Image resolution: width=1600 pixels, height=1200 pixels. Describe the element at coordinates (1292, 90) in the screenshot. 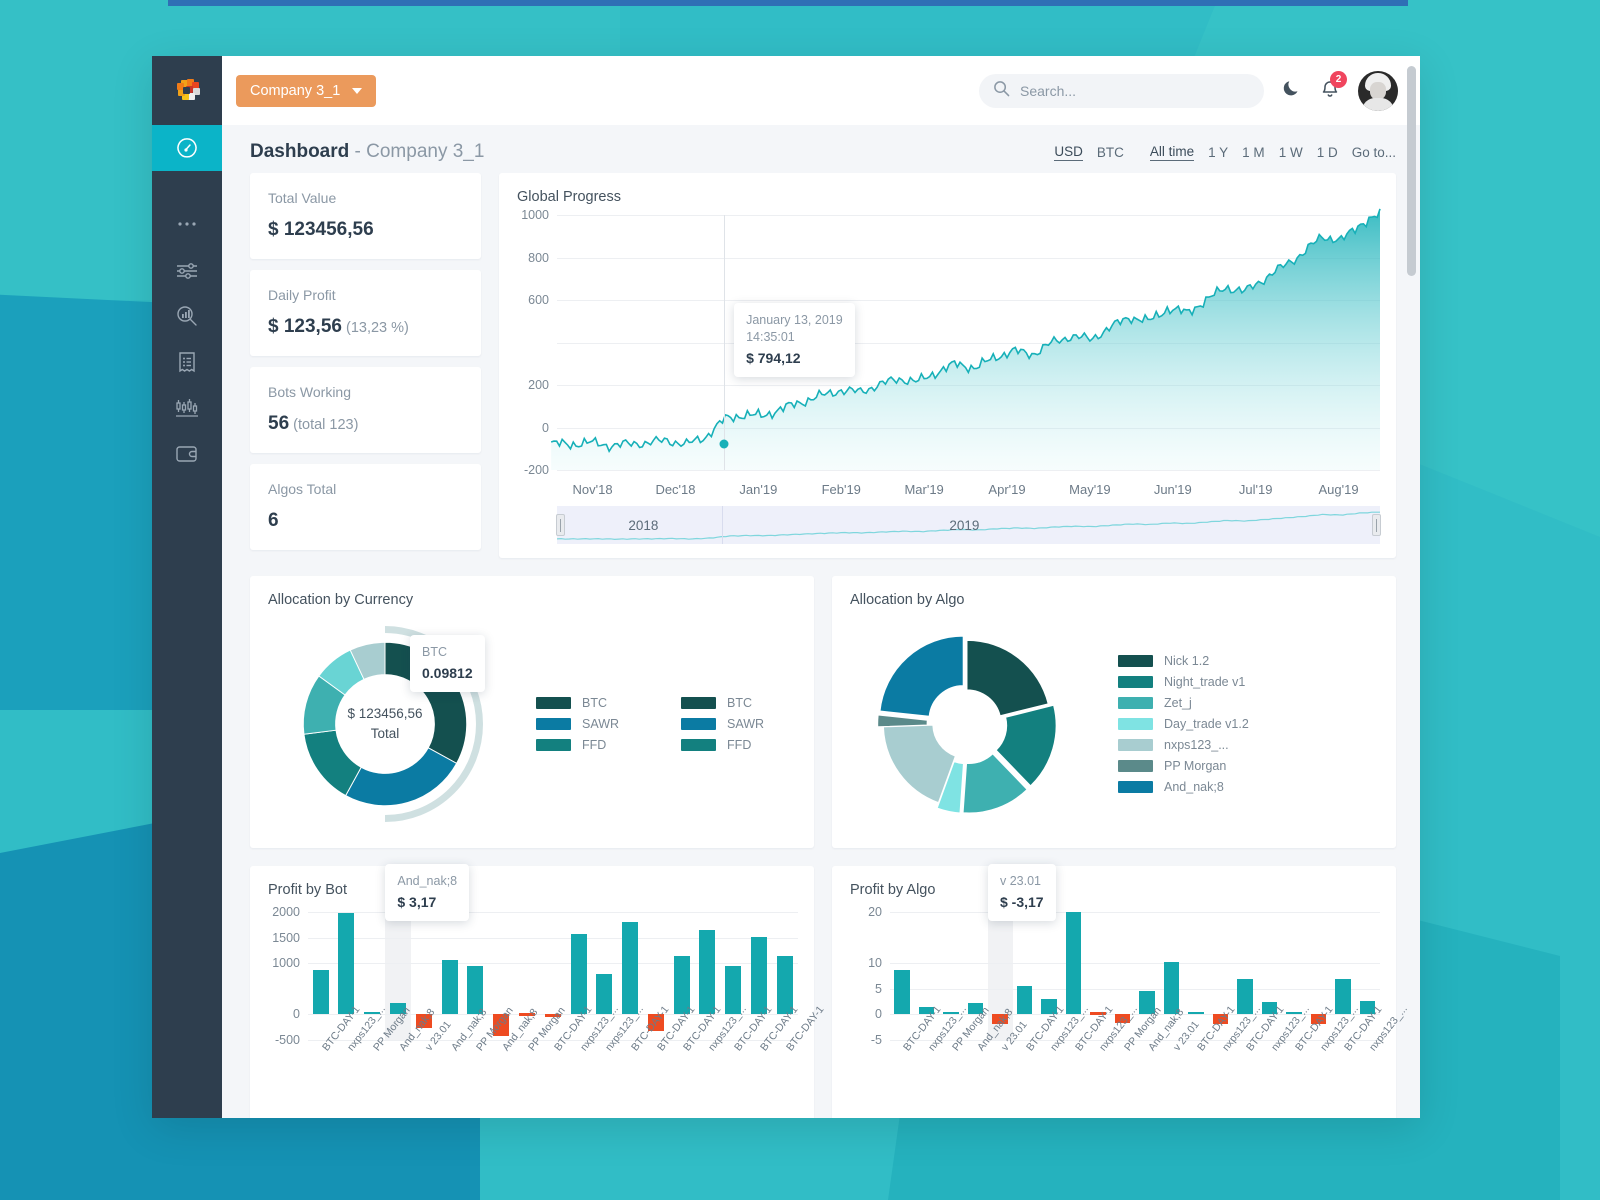

I see `theme-toggle-button` at that location.